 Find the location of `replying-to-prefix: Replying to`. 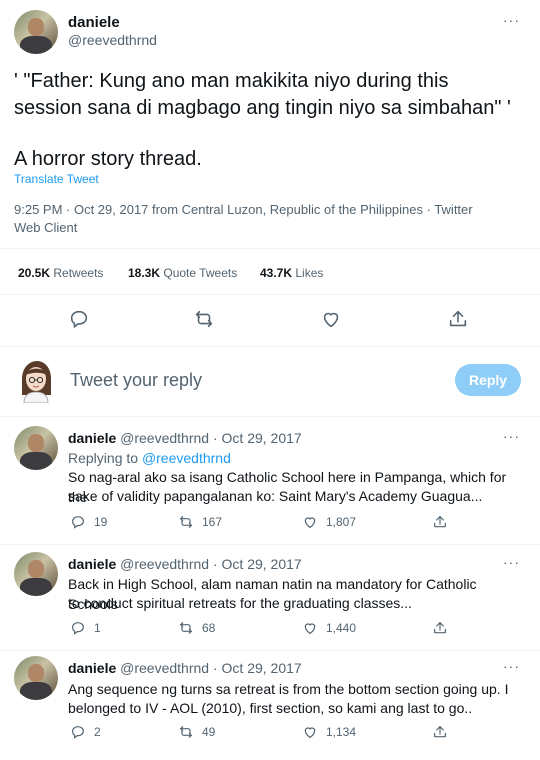

replying-to-prefix: Replying to is located at coordinates (103, 458).